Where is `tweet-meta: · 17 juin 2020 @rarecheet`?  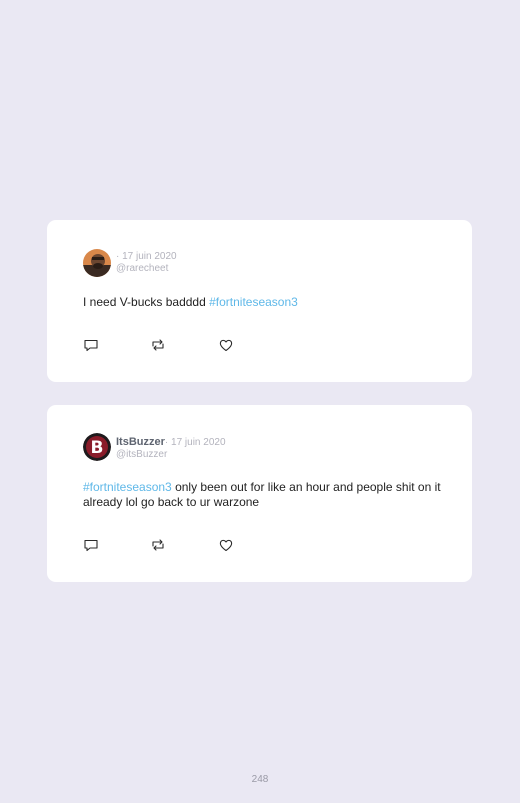 tweet-meta: · 17 juin 2020 @rarecheet is located at coordinates (146, 262).